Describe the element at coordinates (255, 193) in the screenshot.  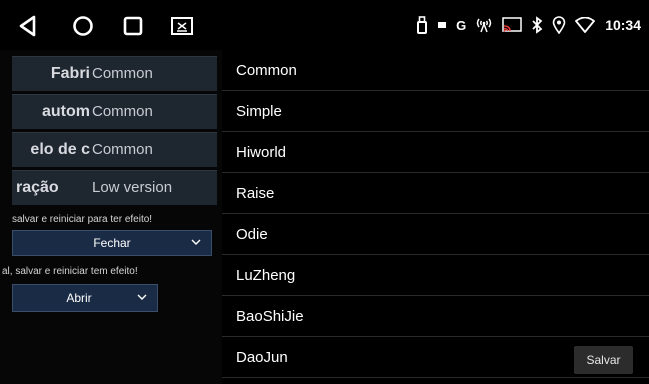
I see `list-item-label: Raise` at that location.